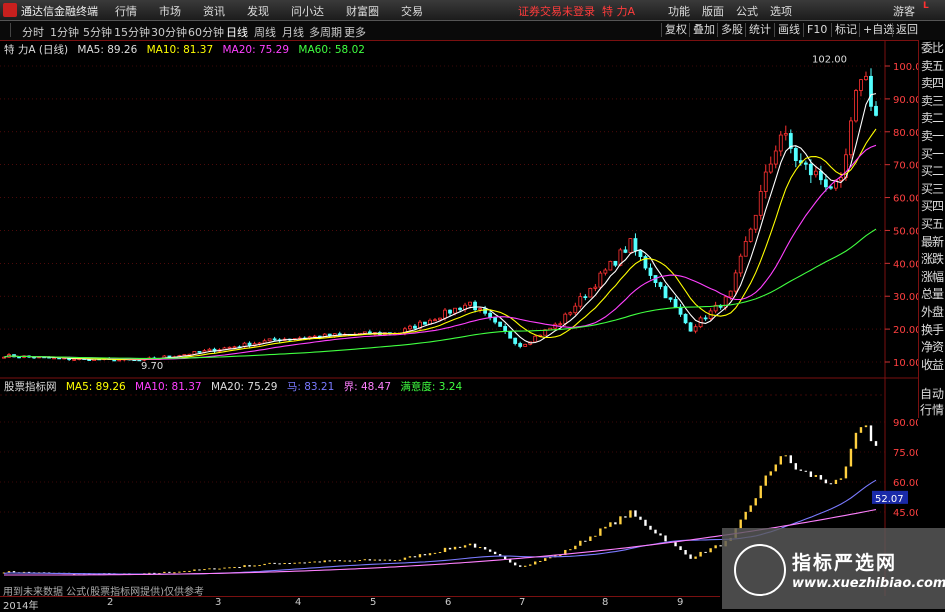 The image size is (945, 612). Describe the element at coordinates (933, 48) in the screenshot. I see `side-panel-item: 委比` at that location.